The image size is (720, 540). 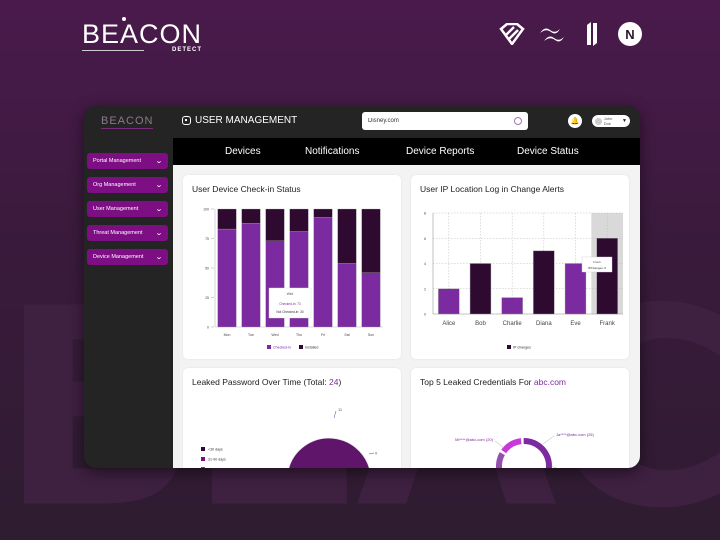 What do you see at coordinates (597, 268) in the screenshot?
I see `tooltip-line: IPChanges: 6` at bounding box center [597, 268].